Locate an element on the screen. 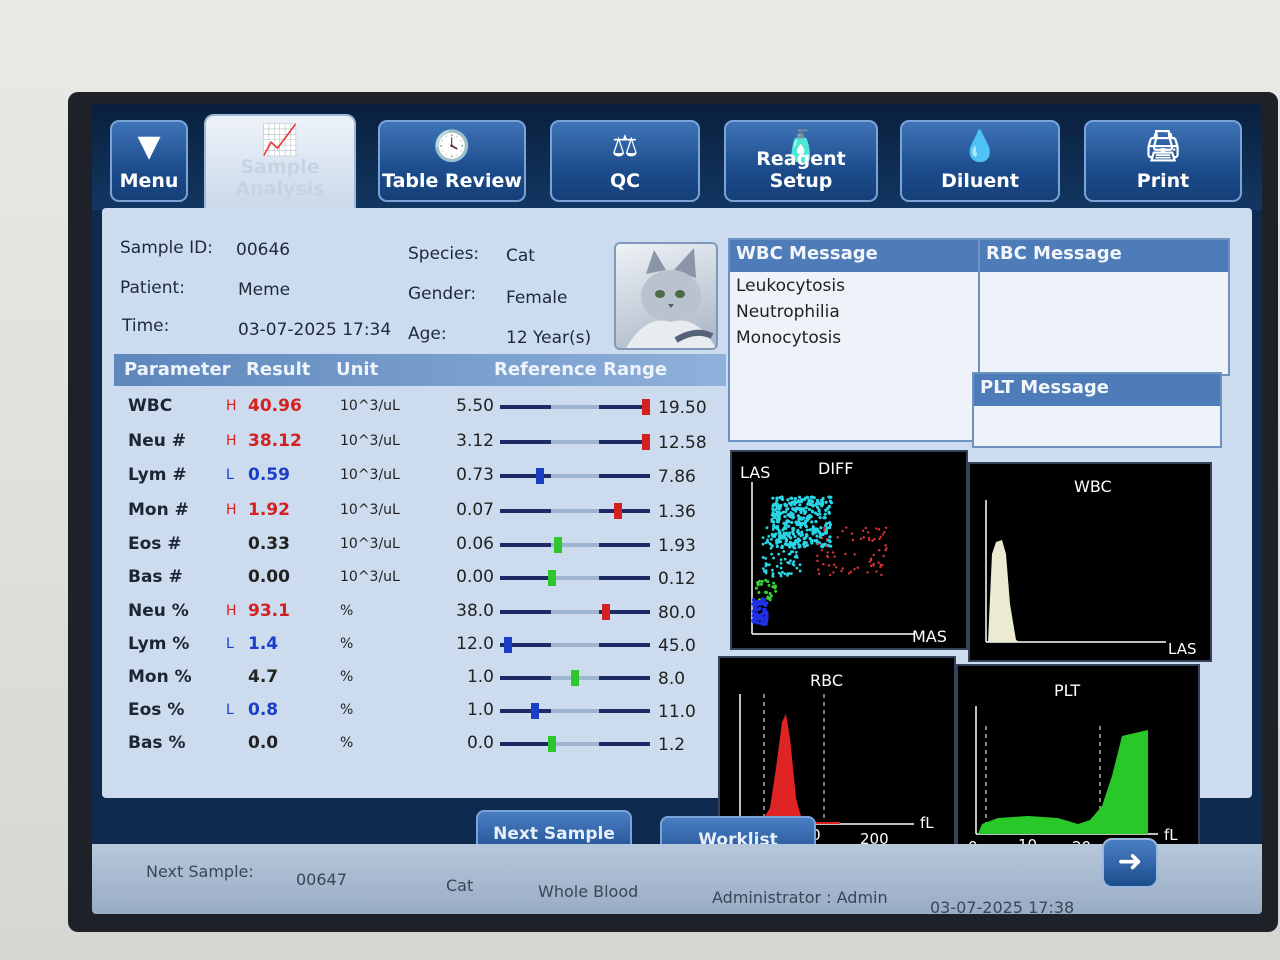 The height and width of the screenshot is (960, 1280). table-row: Eos # 0.33 10^3/uL 0.06 1.93 is located at coordinates (420, 544).